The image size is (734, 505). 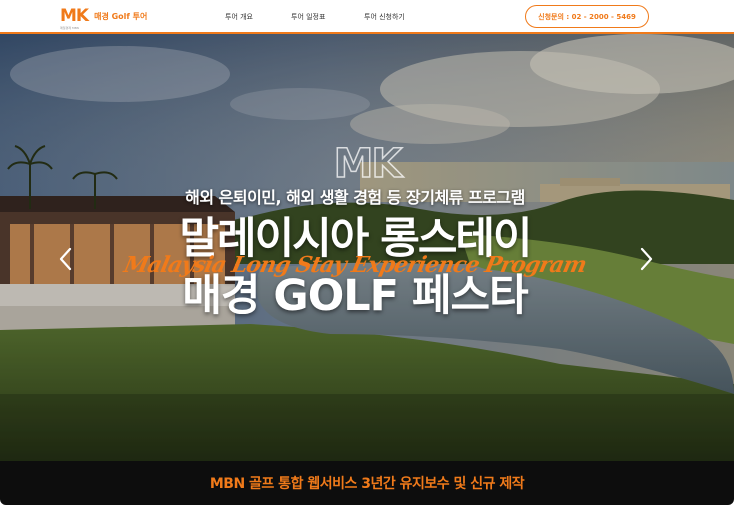 I want to click on contact-button: 신청문의 : 02 - 2000 - 5469, so click(x=587, y=16).